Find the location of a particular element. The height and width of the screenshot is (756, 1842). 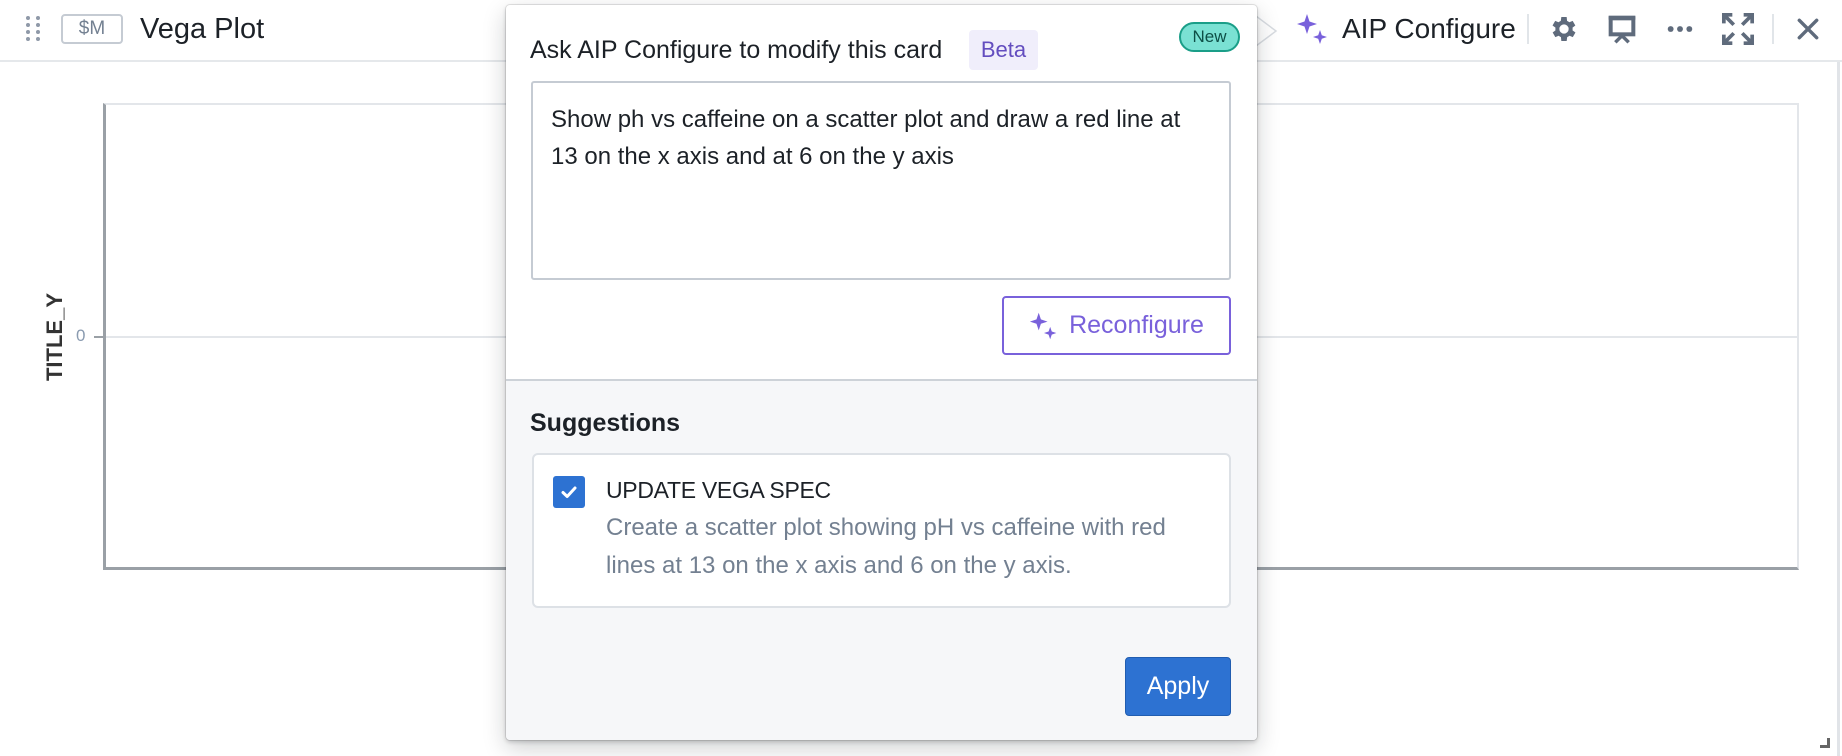

y-axis-title: TITLE_Y is located at coordinates (54, 337).